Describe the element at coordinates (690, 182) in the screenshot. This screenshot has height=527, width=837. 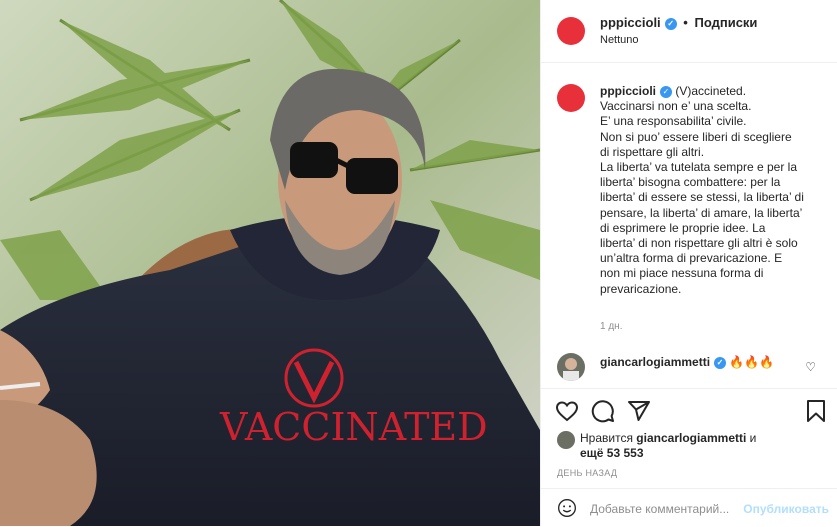
I see `caption-line: liberta’ bisogna combattere: per la` at that location.